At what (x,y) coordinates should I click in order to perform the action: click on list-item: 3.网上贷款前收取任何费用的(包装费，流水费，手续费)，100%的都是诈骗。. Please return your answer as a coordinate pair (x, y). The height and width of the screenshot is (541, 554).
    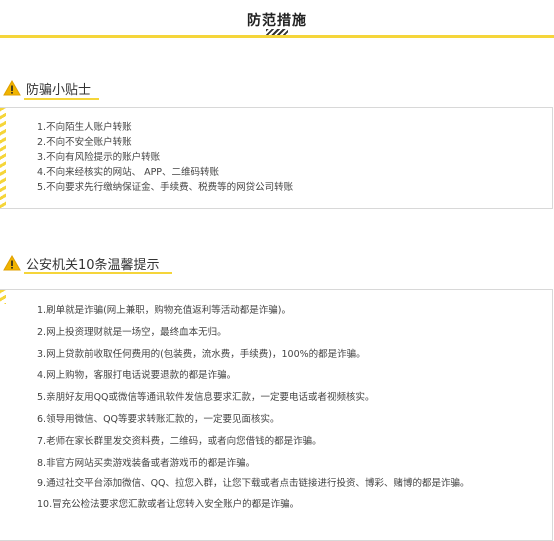
    Looking at the image, I should click on (201, 354).